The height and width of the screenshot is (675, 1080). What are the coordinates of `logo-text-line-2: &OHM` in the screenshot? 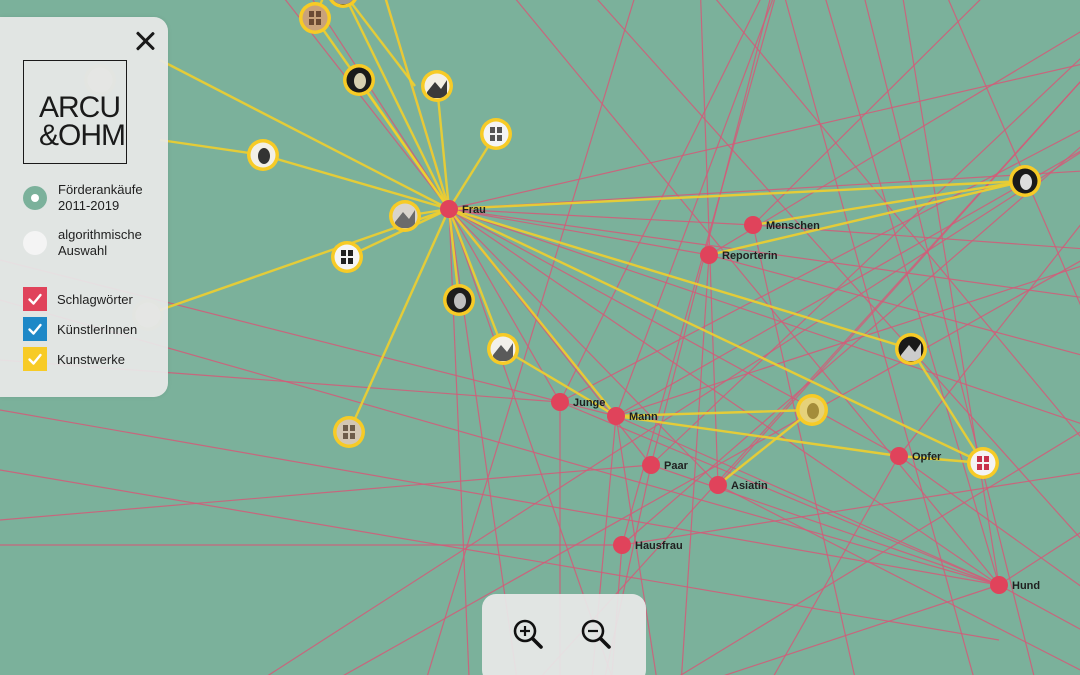 It's located at (82, 135).